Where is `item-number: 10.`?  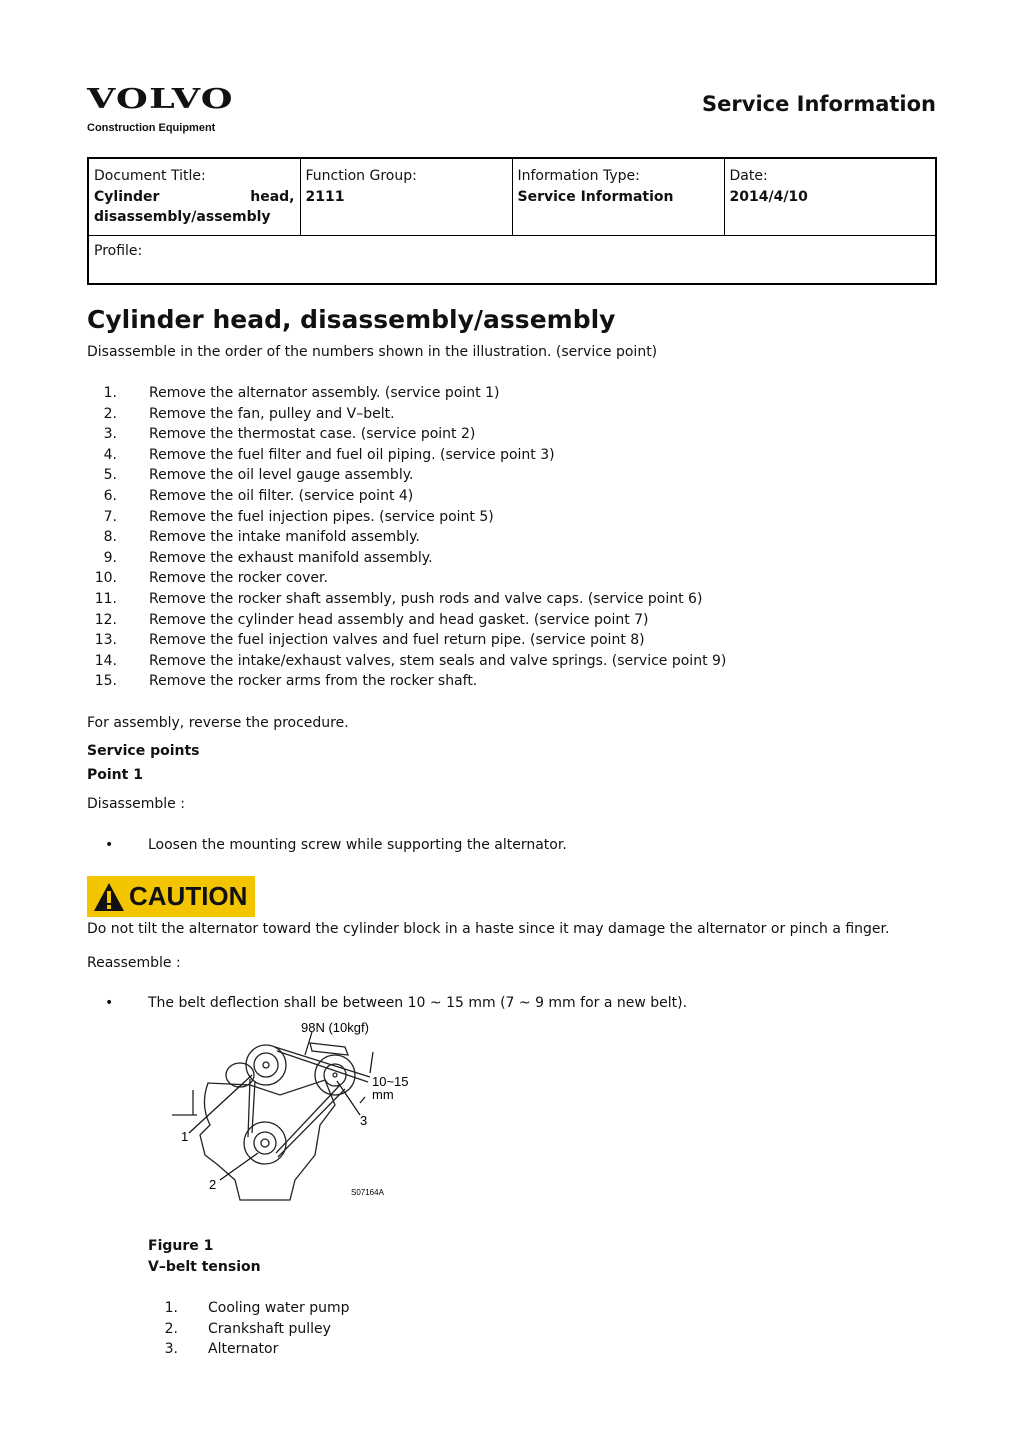 item-number: 10. is located at coordinates (105, 578).